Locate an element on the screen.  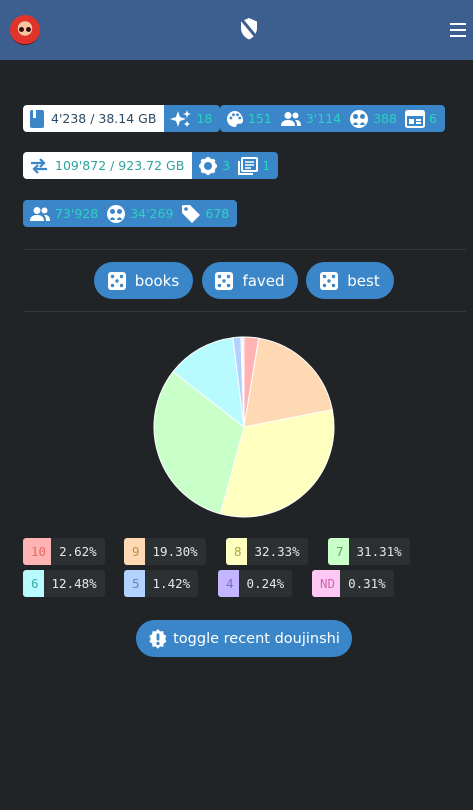
legend-percent: 0.24% is located at coordinates (265, 583).